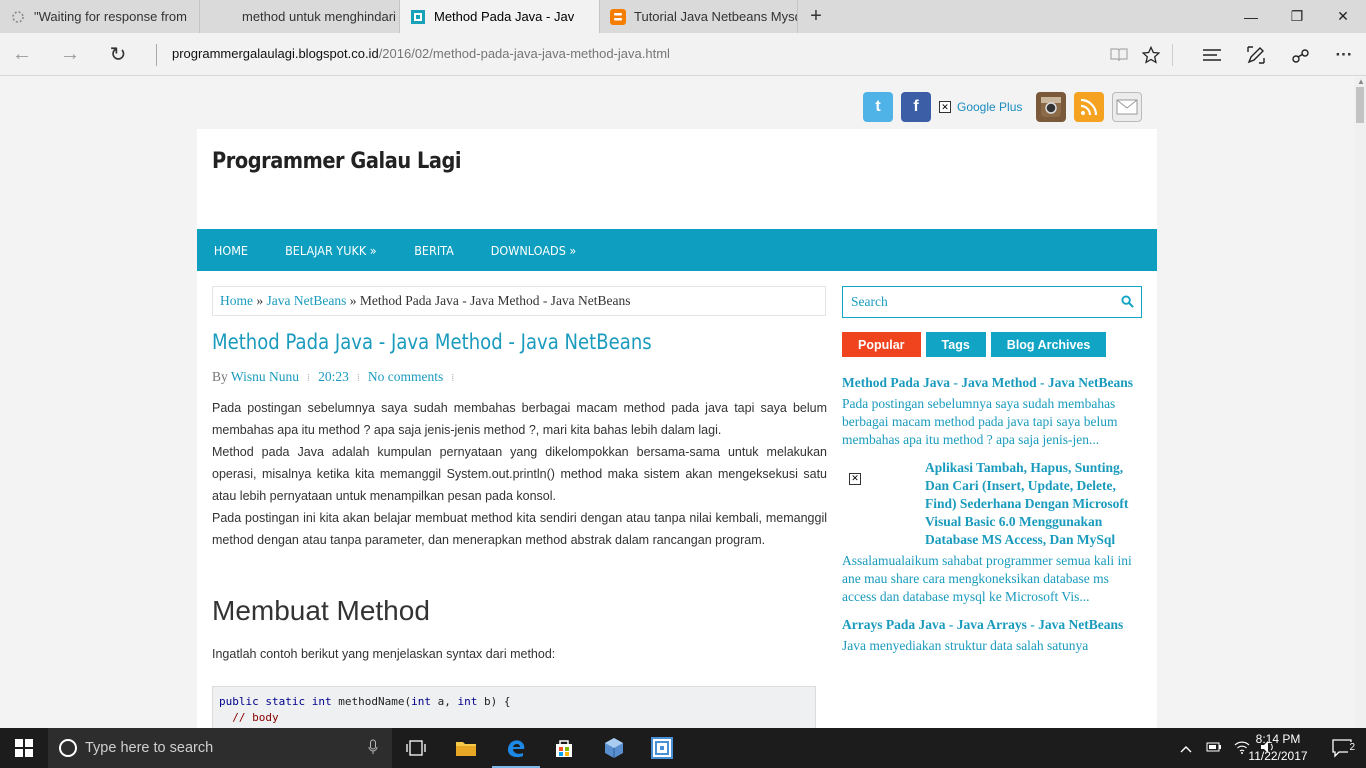 The width and height of the screenshot is (1366, 768). What do you see at coordinates (614, 748) in the screenshot?
I see `virtualbox-icon` at bounding box center [614, 748].